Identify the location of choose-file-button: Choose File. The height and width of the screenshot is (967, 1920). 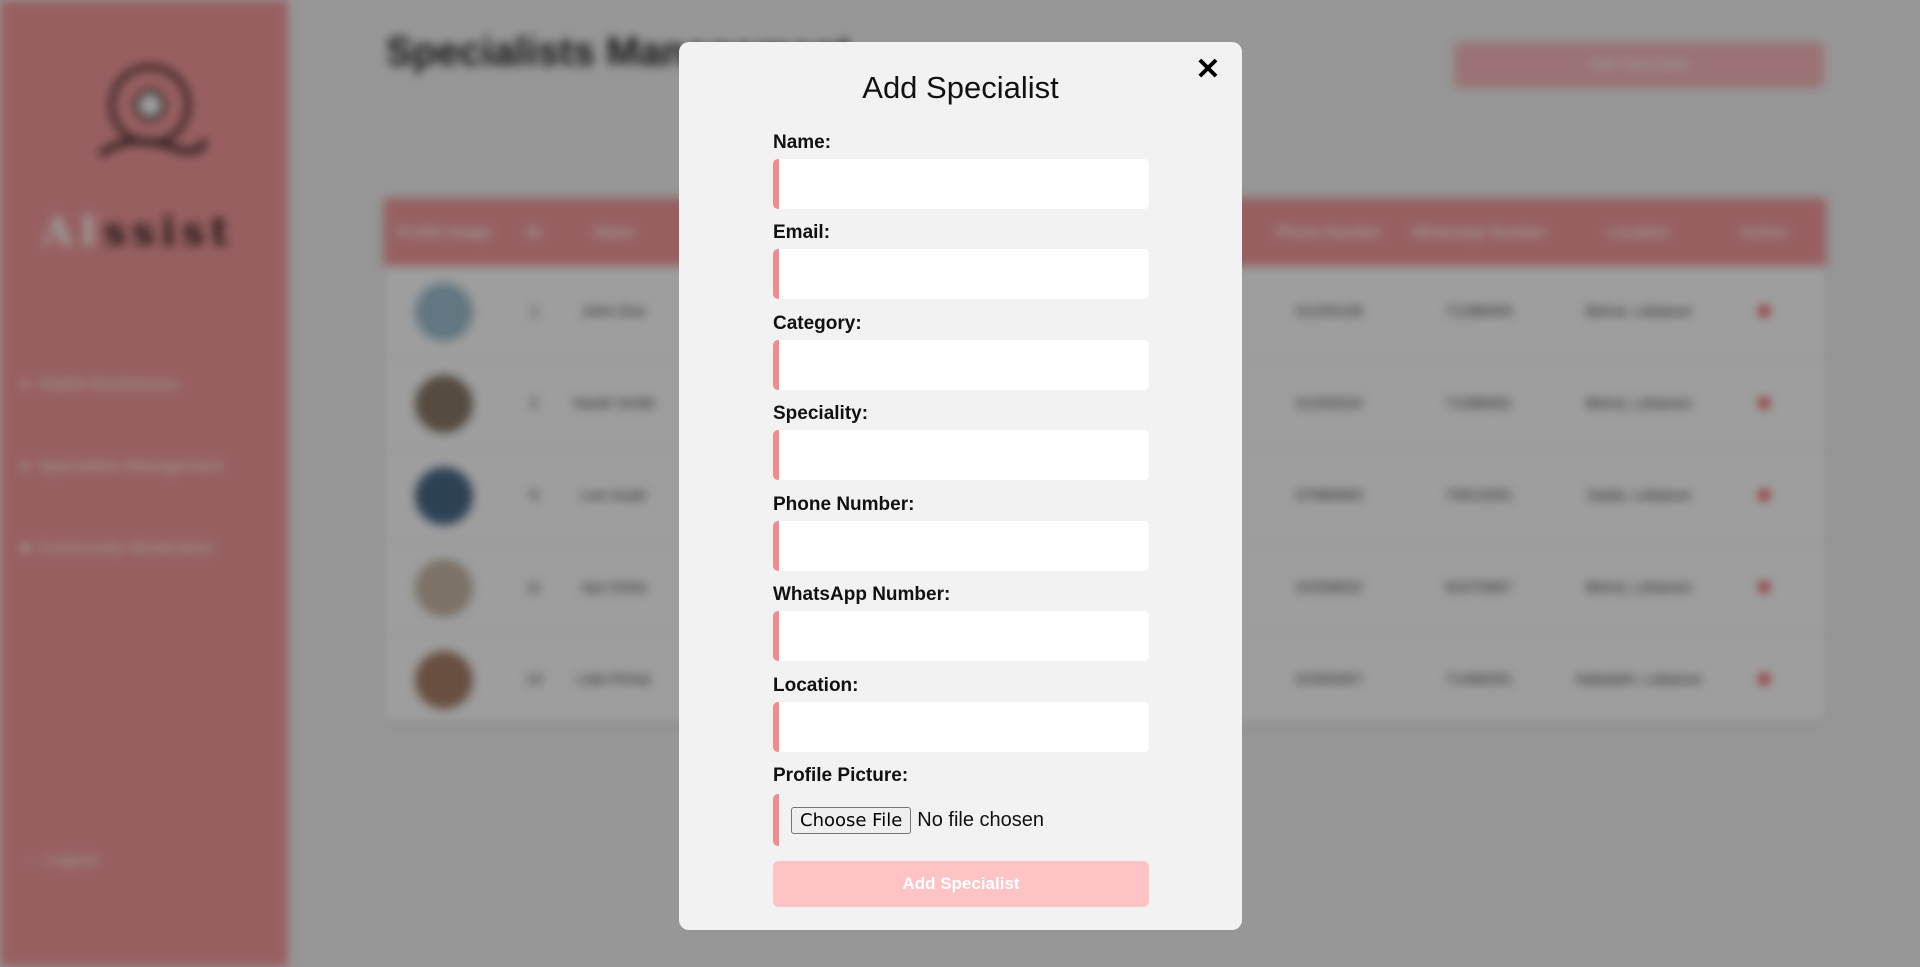
(851, 820).